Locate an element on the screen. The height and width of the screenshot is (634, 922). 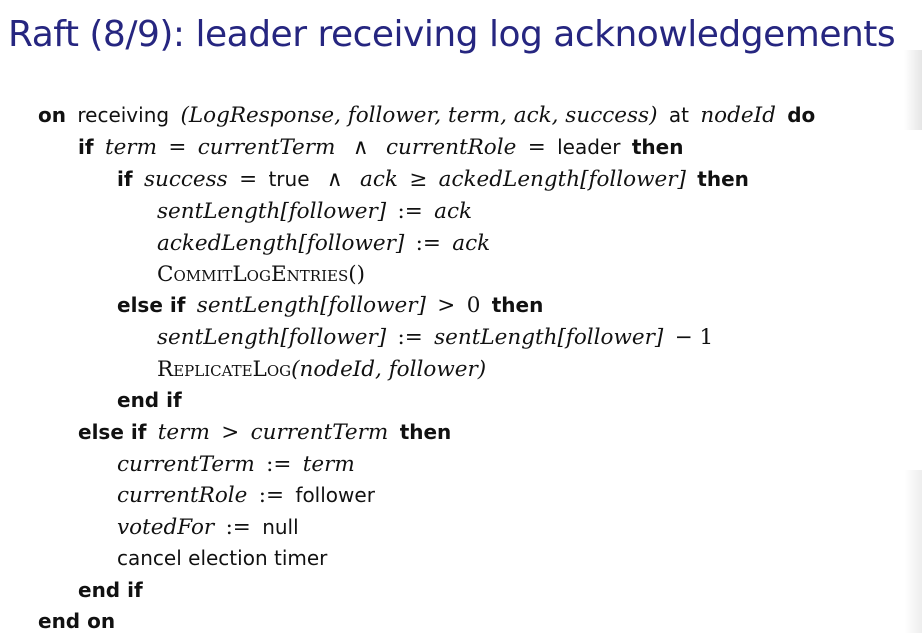
value-null: null is located at coordinates (280, 527).